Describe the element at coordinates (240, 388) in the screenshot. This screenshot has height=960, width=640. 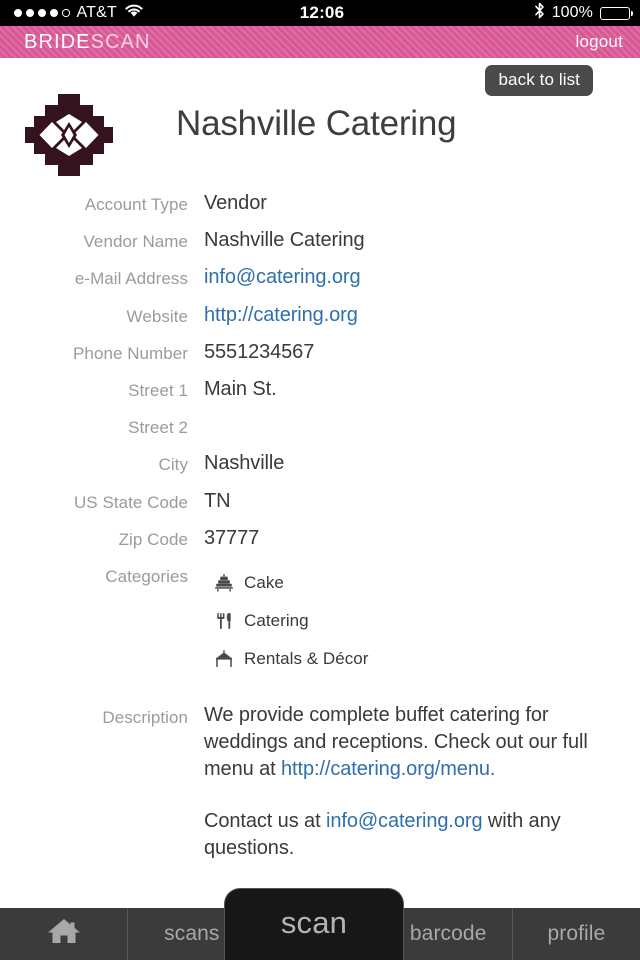
I see `field-value: Main St.` at that location.